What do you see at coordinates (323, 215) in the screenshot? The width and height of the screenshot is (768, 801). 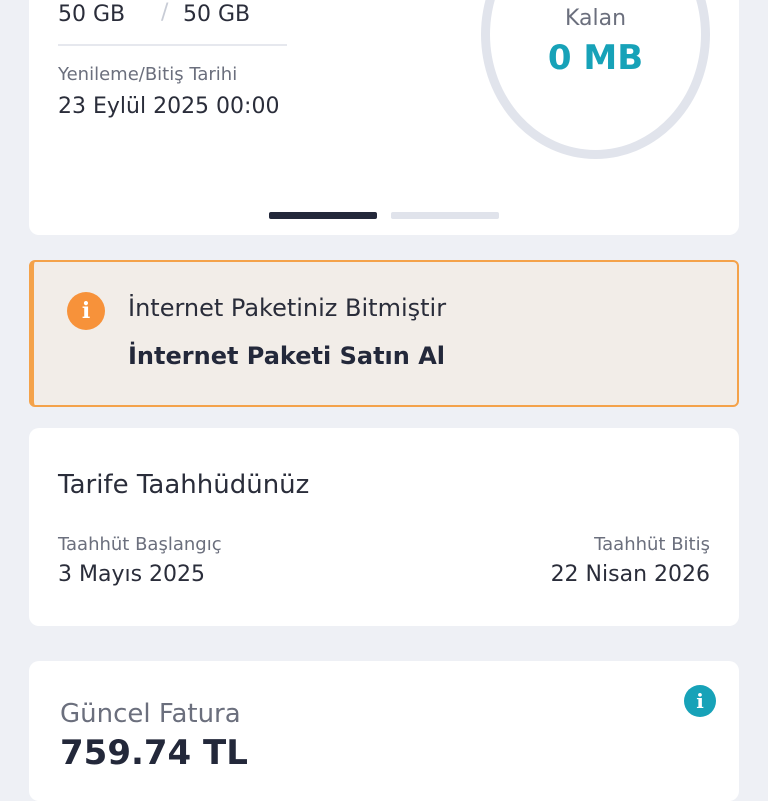 I see `page-indicator-active` at bounding box center [323, 215].